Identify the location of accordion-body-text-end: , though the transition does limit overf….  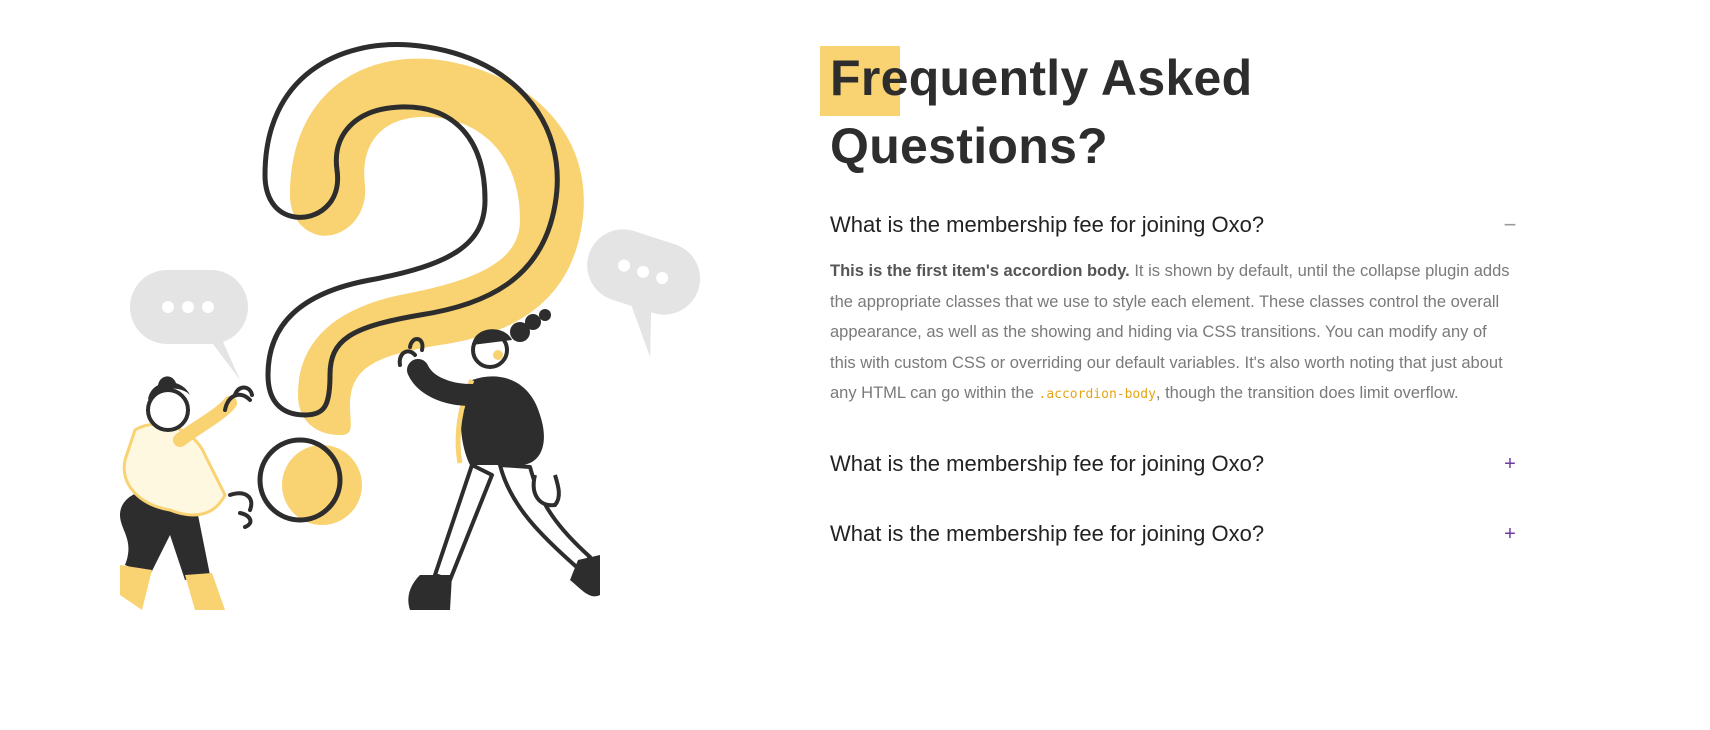
(1307, 393).